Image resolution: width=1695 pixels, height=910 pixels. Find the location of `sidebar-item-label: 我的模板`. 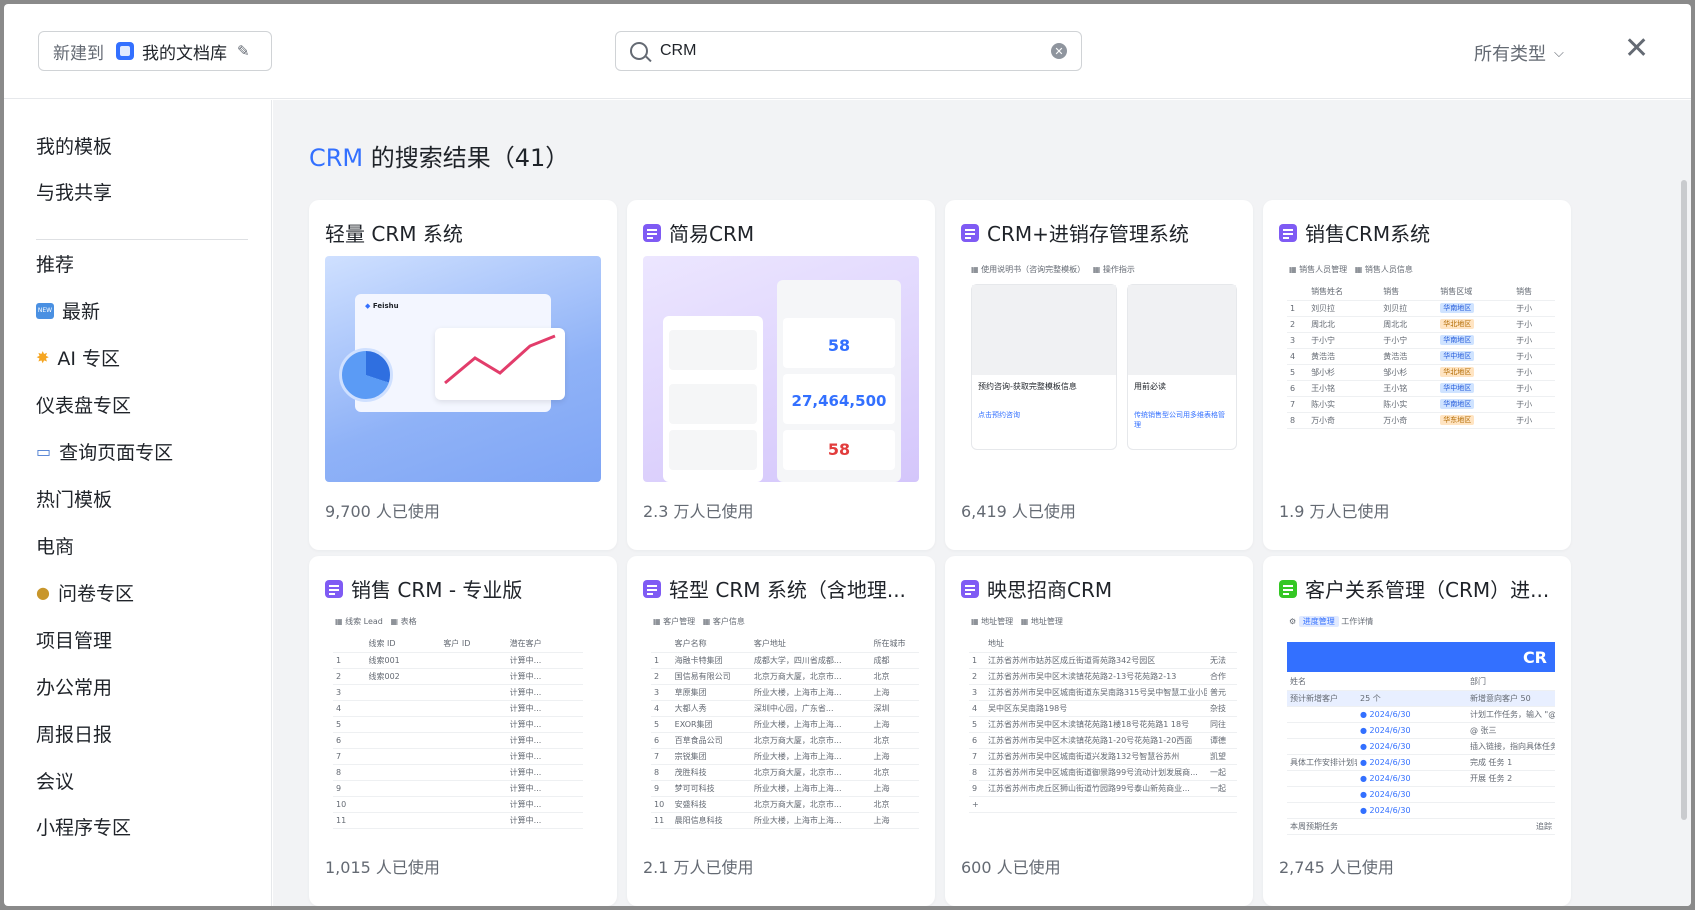

sidebar-item-label: 我的模板 is located at coordinates (74, 147).